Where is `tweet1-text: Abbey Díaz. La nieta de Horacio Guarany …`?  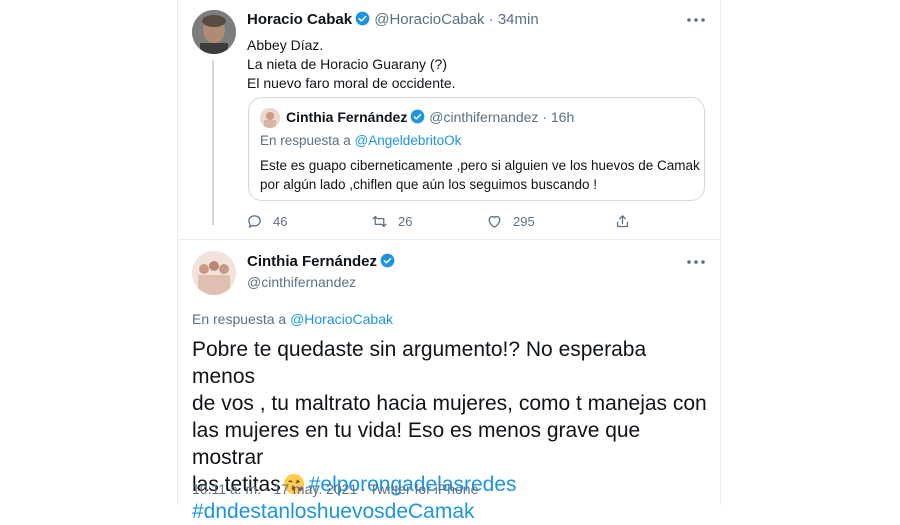 tweet1-text: Abbey Díaz. La nieta de Horacio Guarany … is located at coordinates (351, 64).